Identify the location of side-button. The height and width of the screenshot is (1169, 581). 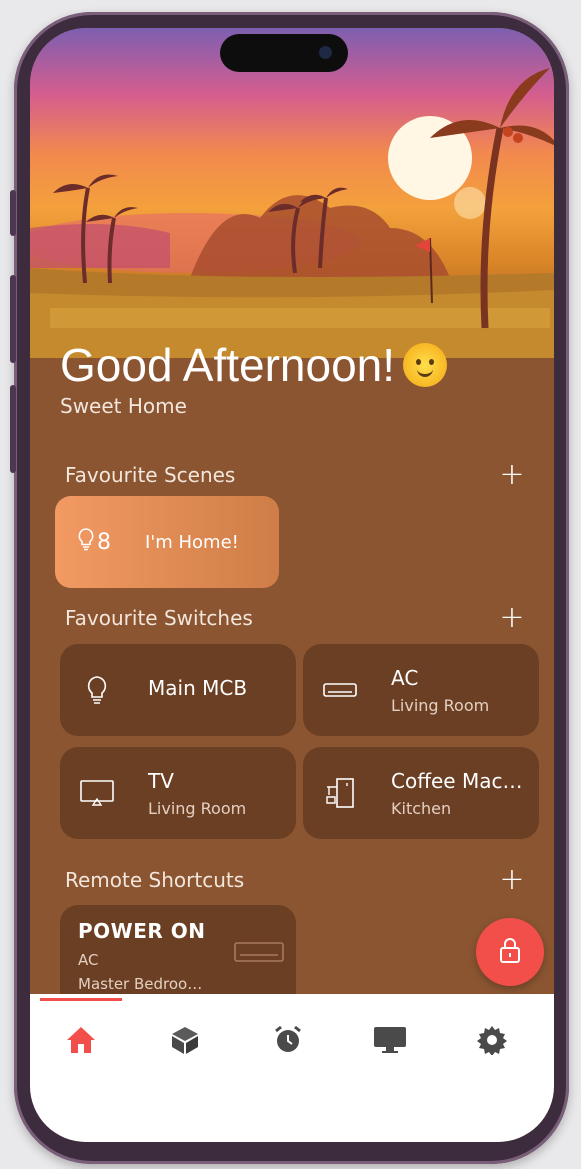
(13, 213).